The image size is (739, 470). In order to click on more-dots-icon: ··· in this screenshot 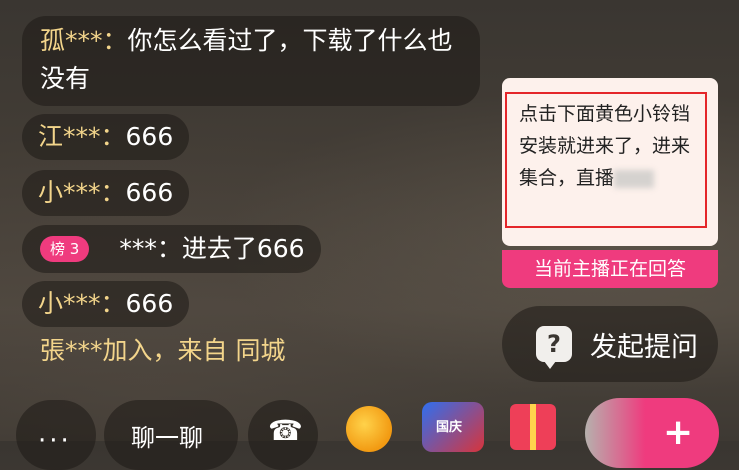, I will do `click(55, 441)`.